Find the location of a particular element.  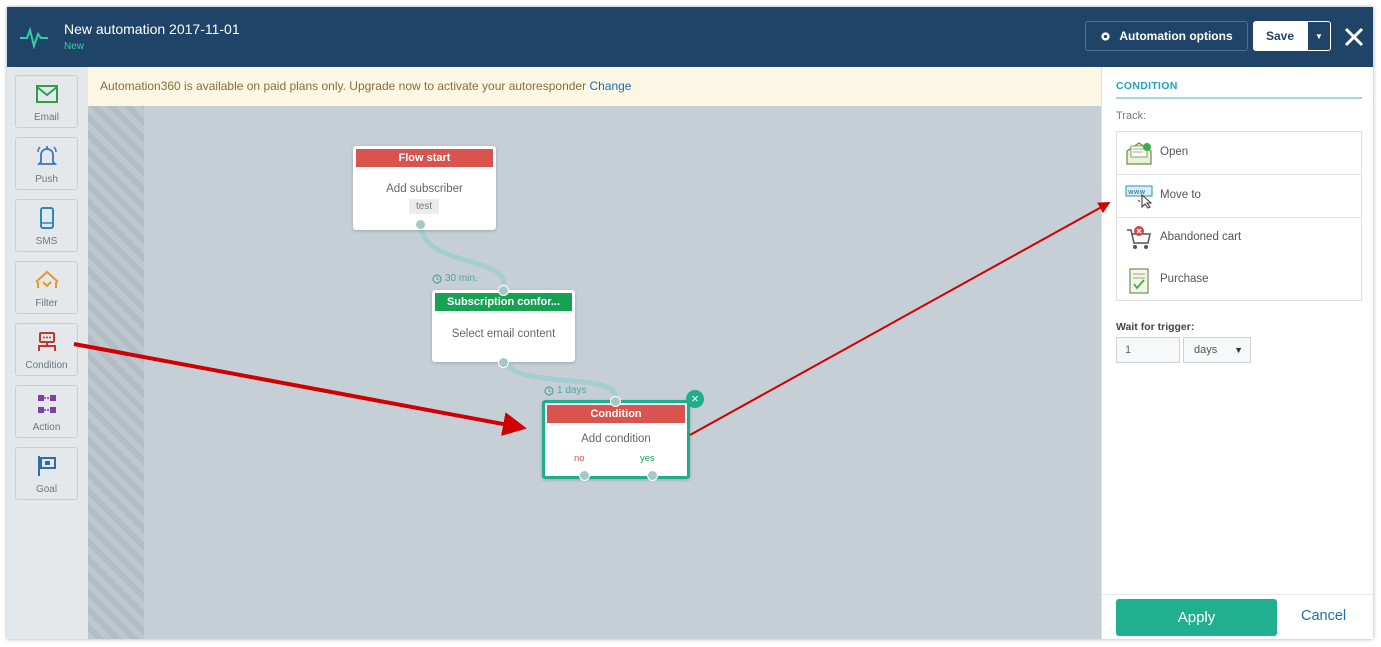

tool-push: Push is located at coordinates (46, 163).